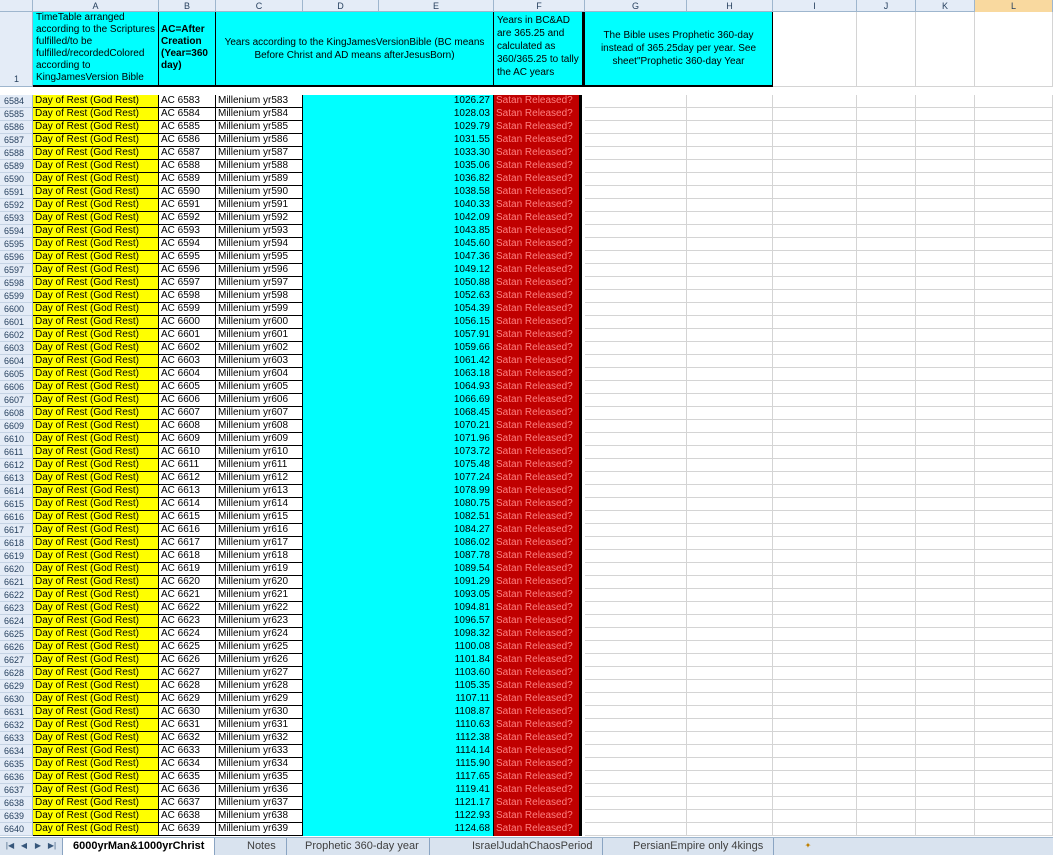 The image size is (1053, 855). Describe the element at coordinates (436, 790) in the screenshot. I see `cell-e: 1119.41` at that location.